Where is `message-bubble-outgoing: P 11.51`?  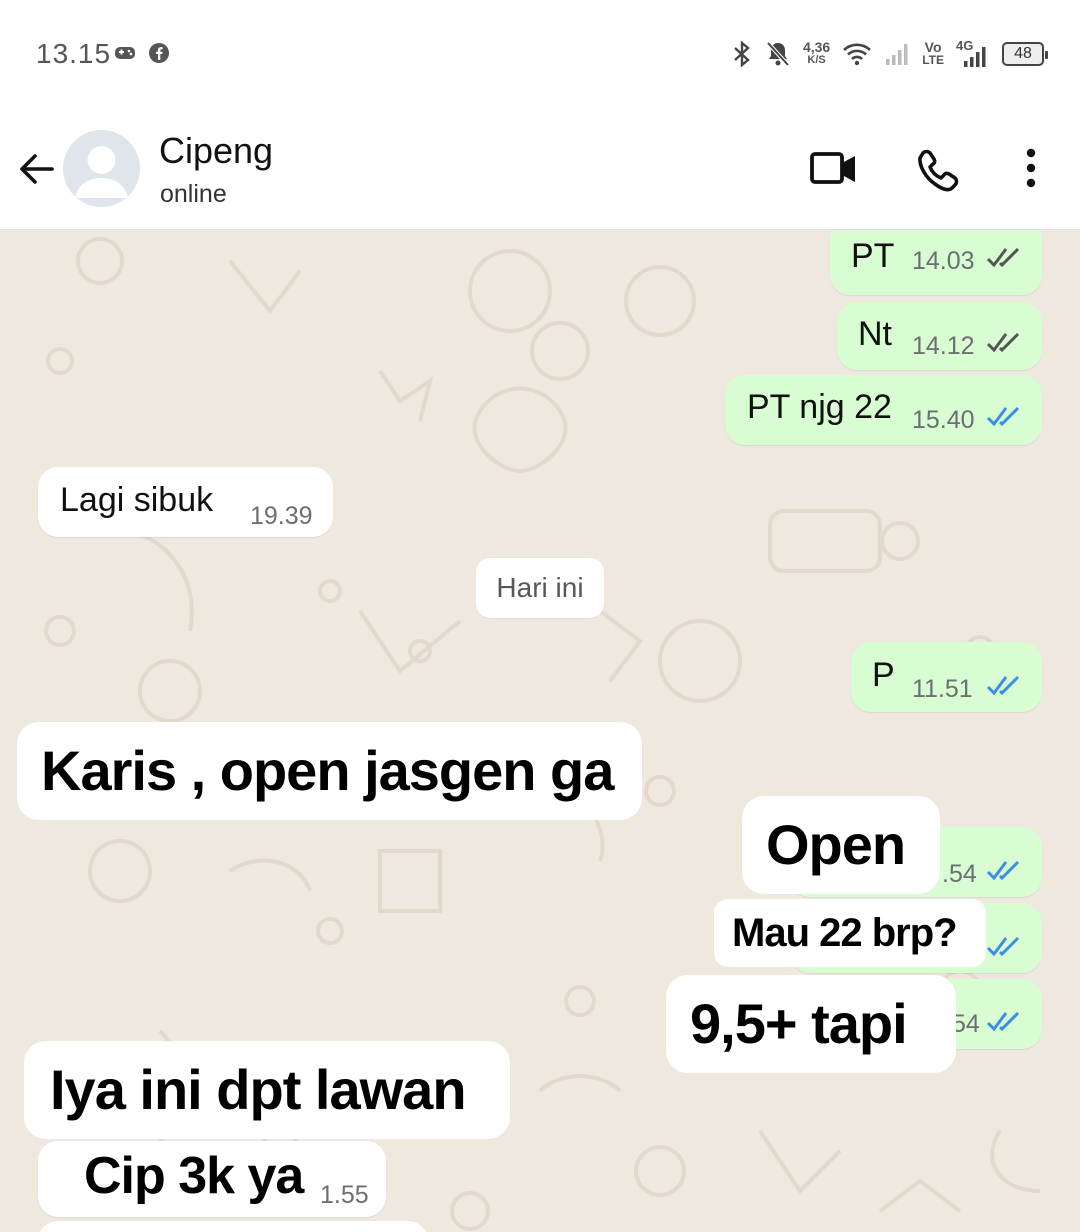 message-bubble-outgoing: P 11.51 is located at coordinates (946, 677).